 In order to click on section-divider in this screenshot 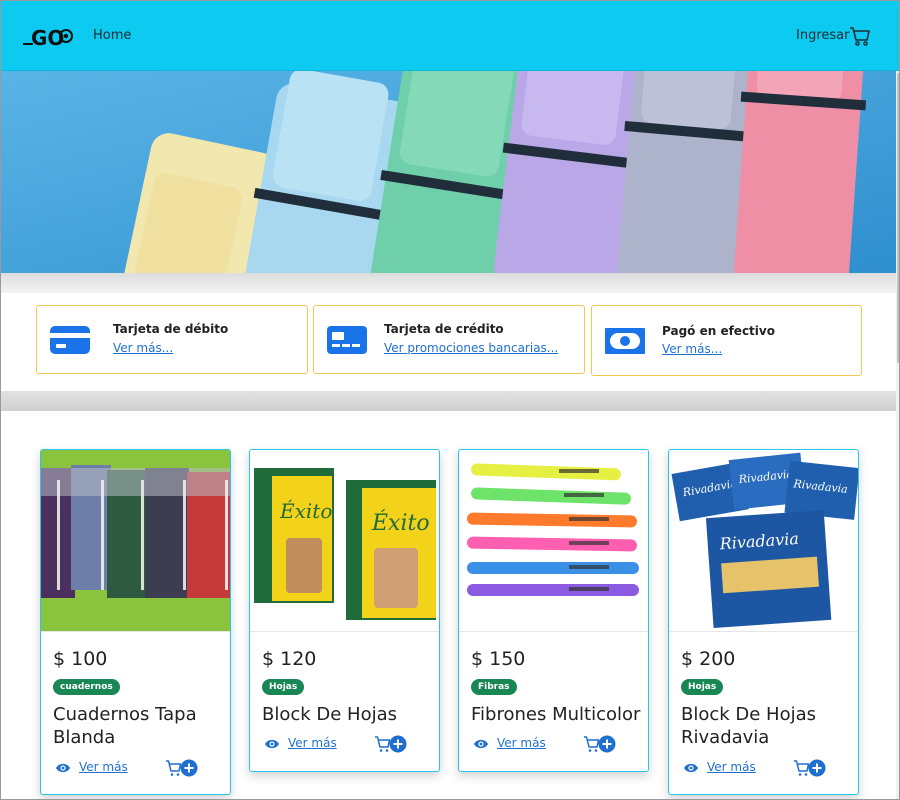, I will do `click(448, 401)`.